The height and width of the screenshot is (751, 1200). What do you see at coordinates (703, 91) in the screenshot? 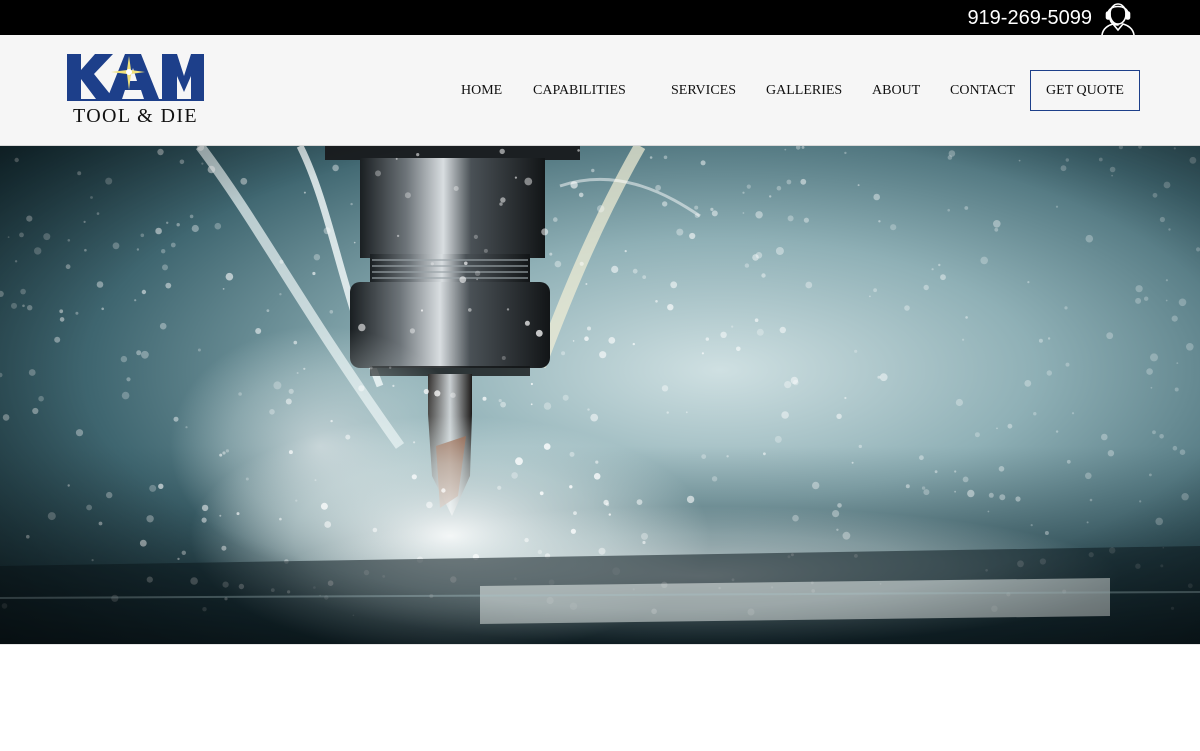
I see `nav-services: SERVICES` at bounding box center [703, 91].